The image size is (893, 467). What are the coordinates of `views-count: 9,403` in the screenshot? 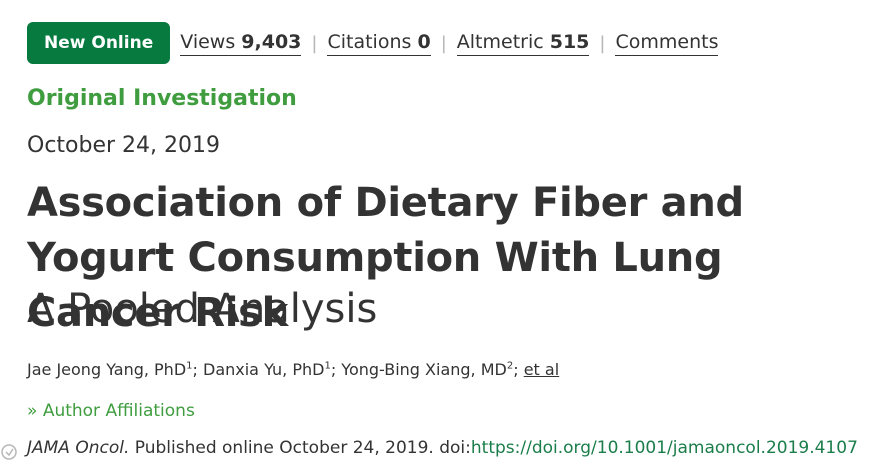 It's located at (271, 41).